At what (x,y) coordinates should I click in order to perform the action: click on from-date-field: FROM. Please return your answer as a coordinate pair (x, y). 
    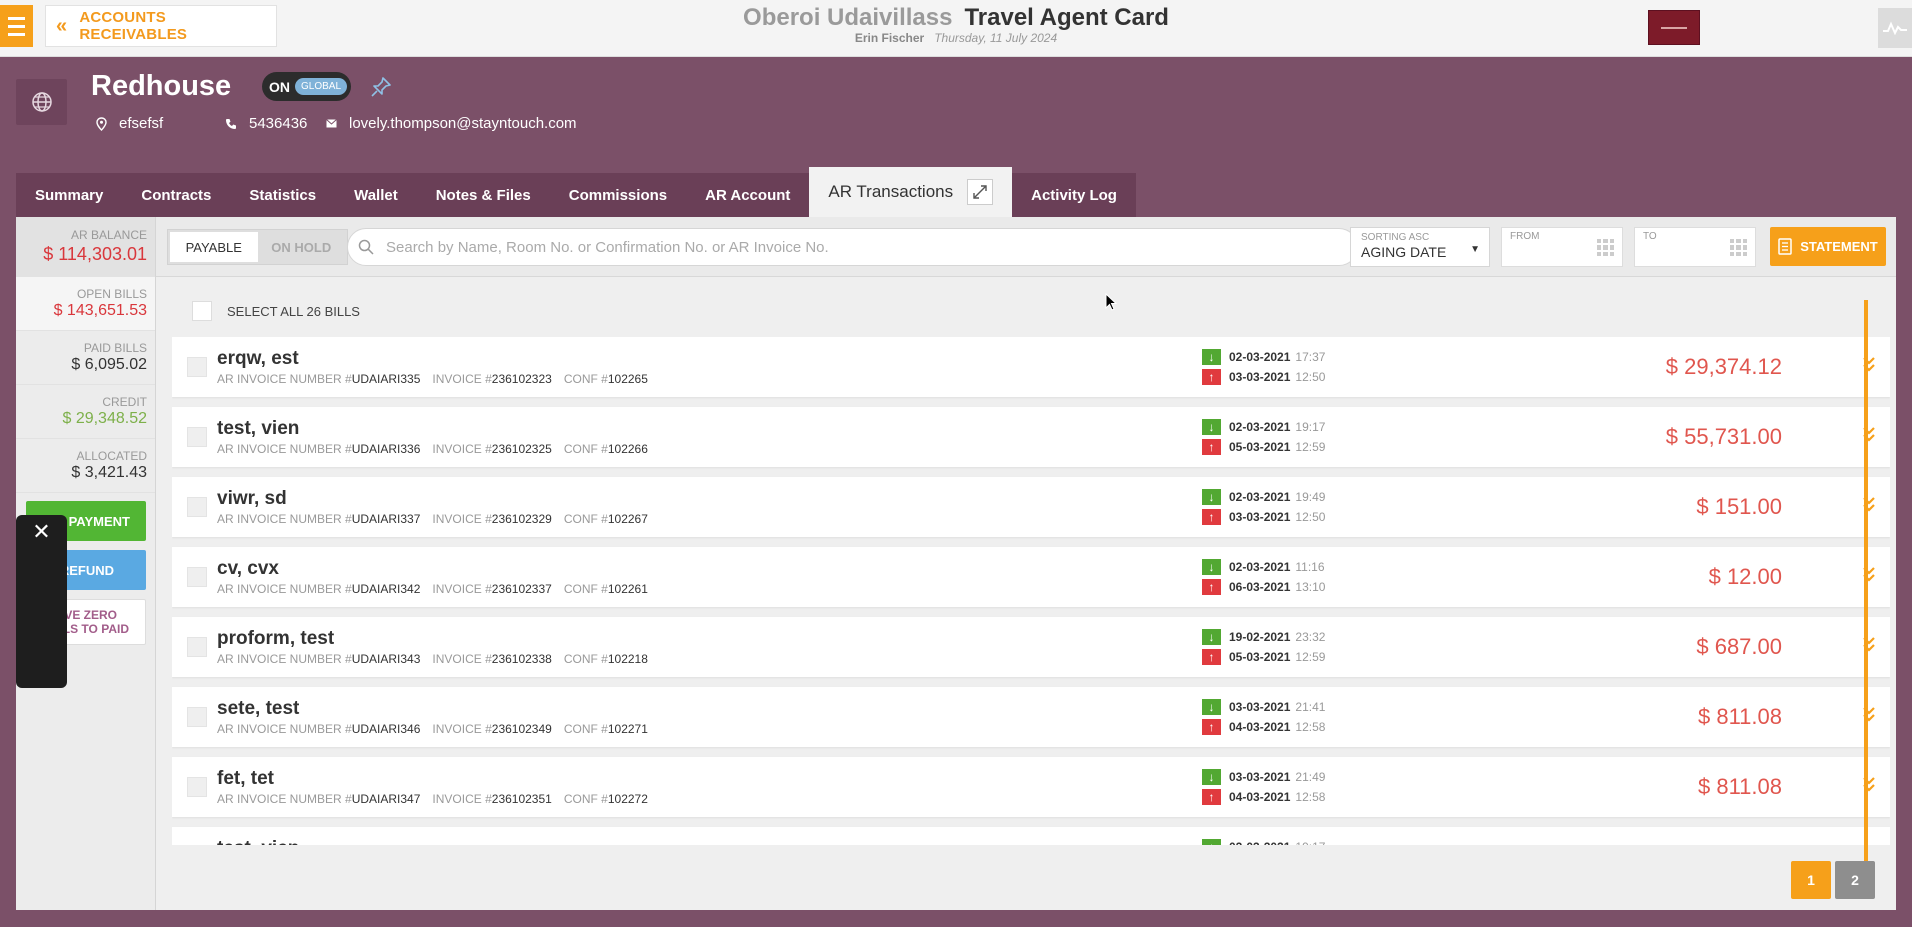
    Looking at the image, I should click on (1562, 247).